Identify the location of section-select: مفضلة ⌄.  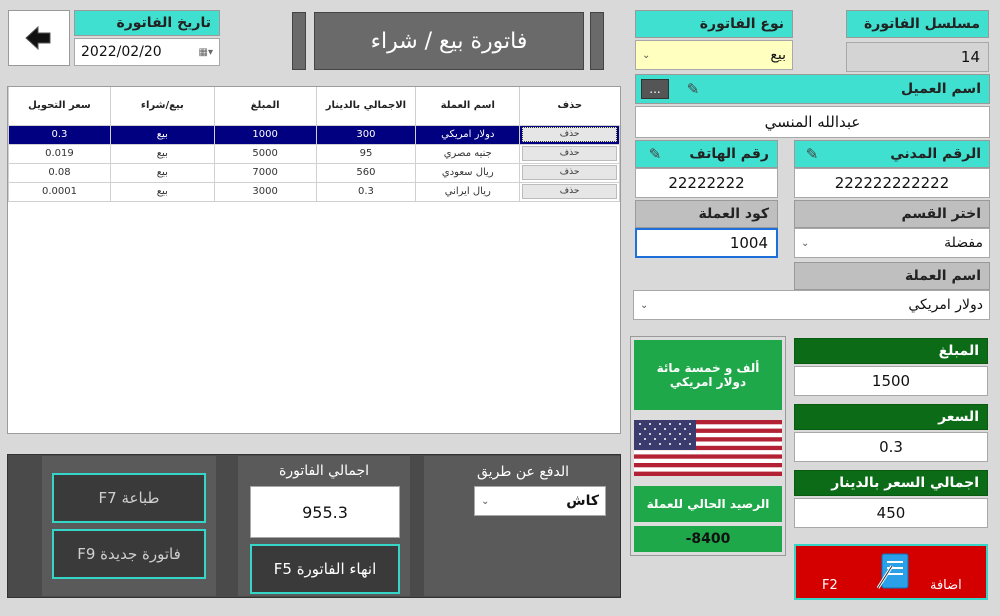
(892, 243).